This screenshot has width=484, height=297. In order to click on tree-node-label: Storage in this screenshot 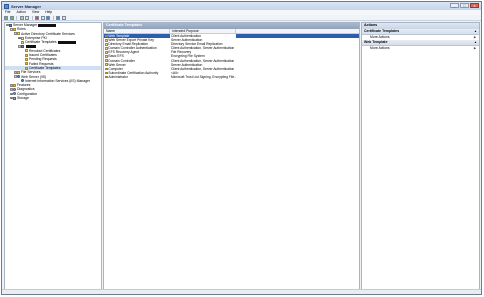, I will do `click(22, 98)`.